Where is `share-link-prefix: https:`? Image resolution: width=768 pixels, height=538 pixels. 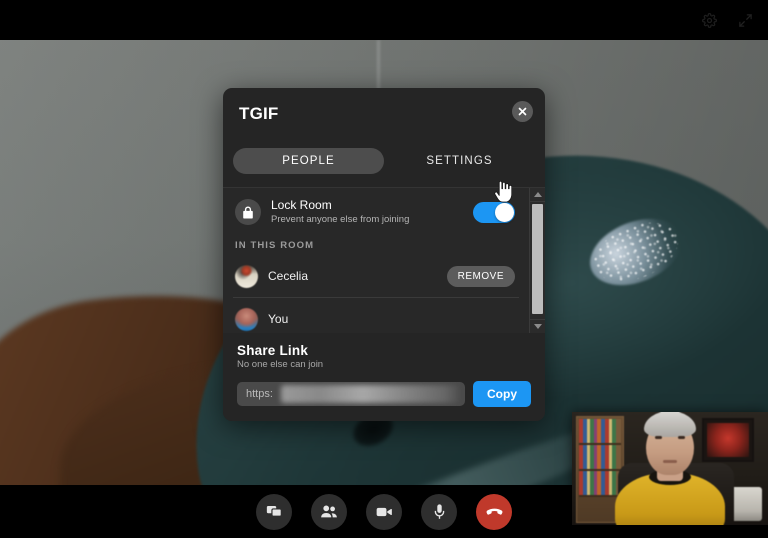 share-link-prefix: https: is located at coordinates (259, 394).